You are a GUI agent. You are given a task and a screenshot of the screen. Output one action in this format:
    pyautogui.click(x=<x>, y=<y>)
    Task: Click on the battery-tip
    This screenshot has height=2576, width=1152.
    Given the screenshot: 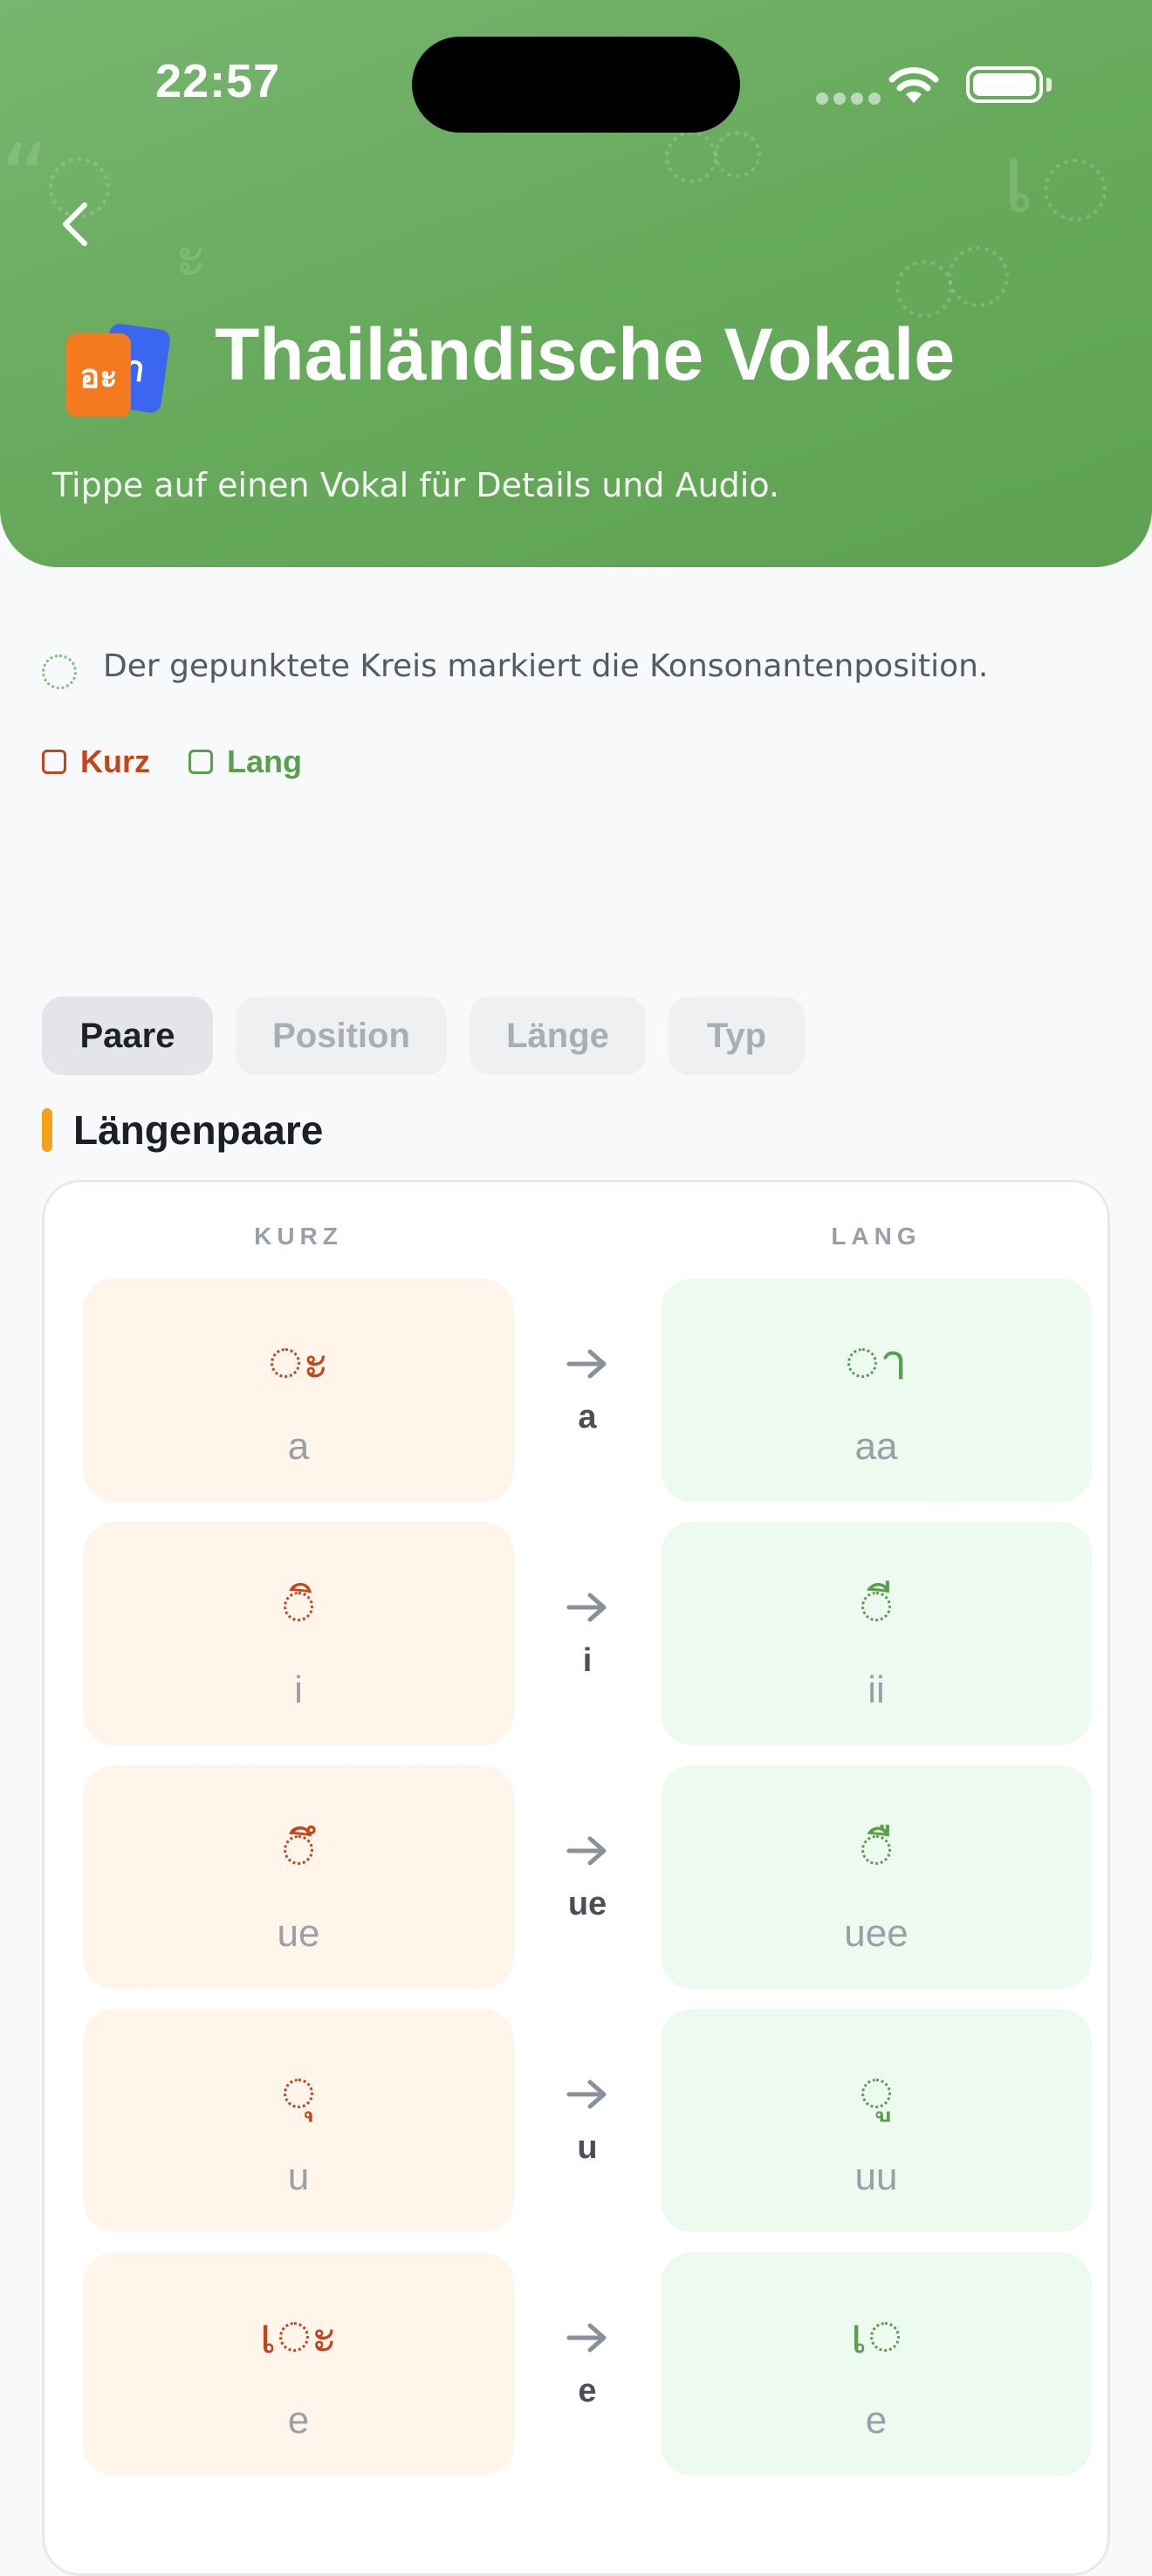 What is the action you would take?
    pyautogui.click(x=1049, y=85)
    